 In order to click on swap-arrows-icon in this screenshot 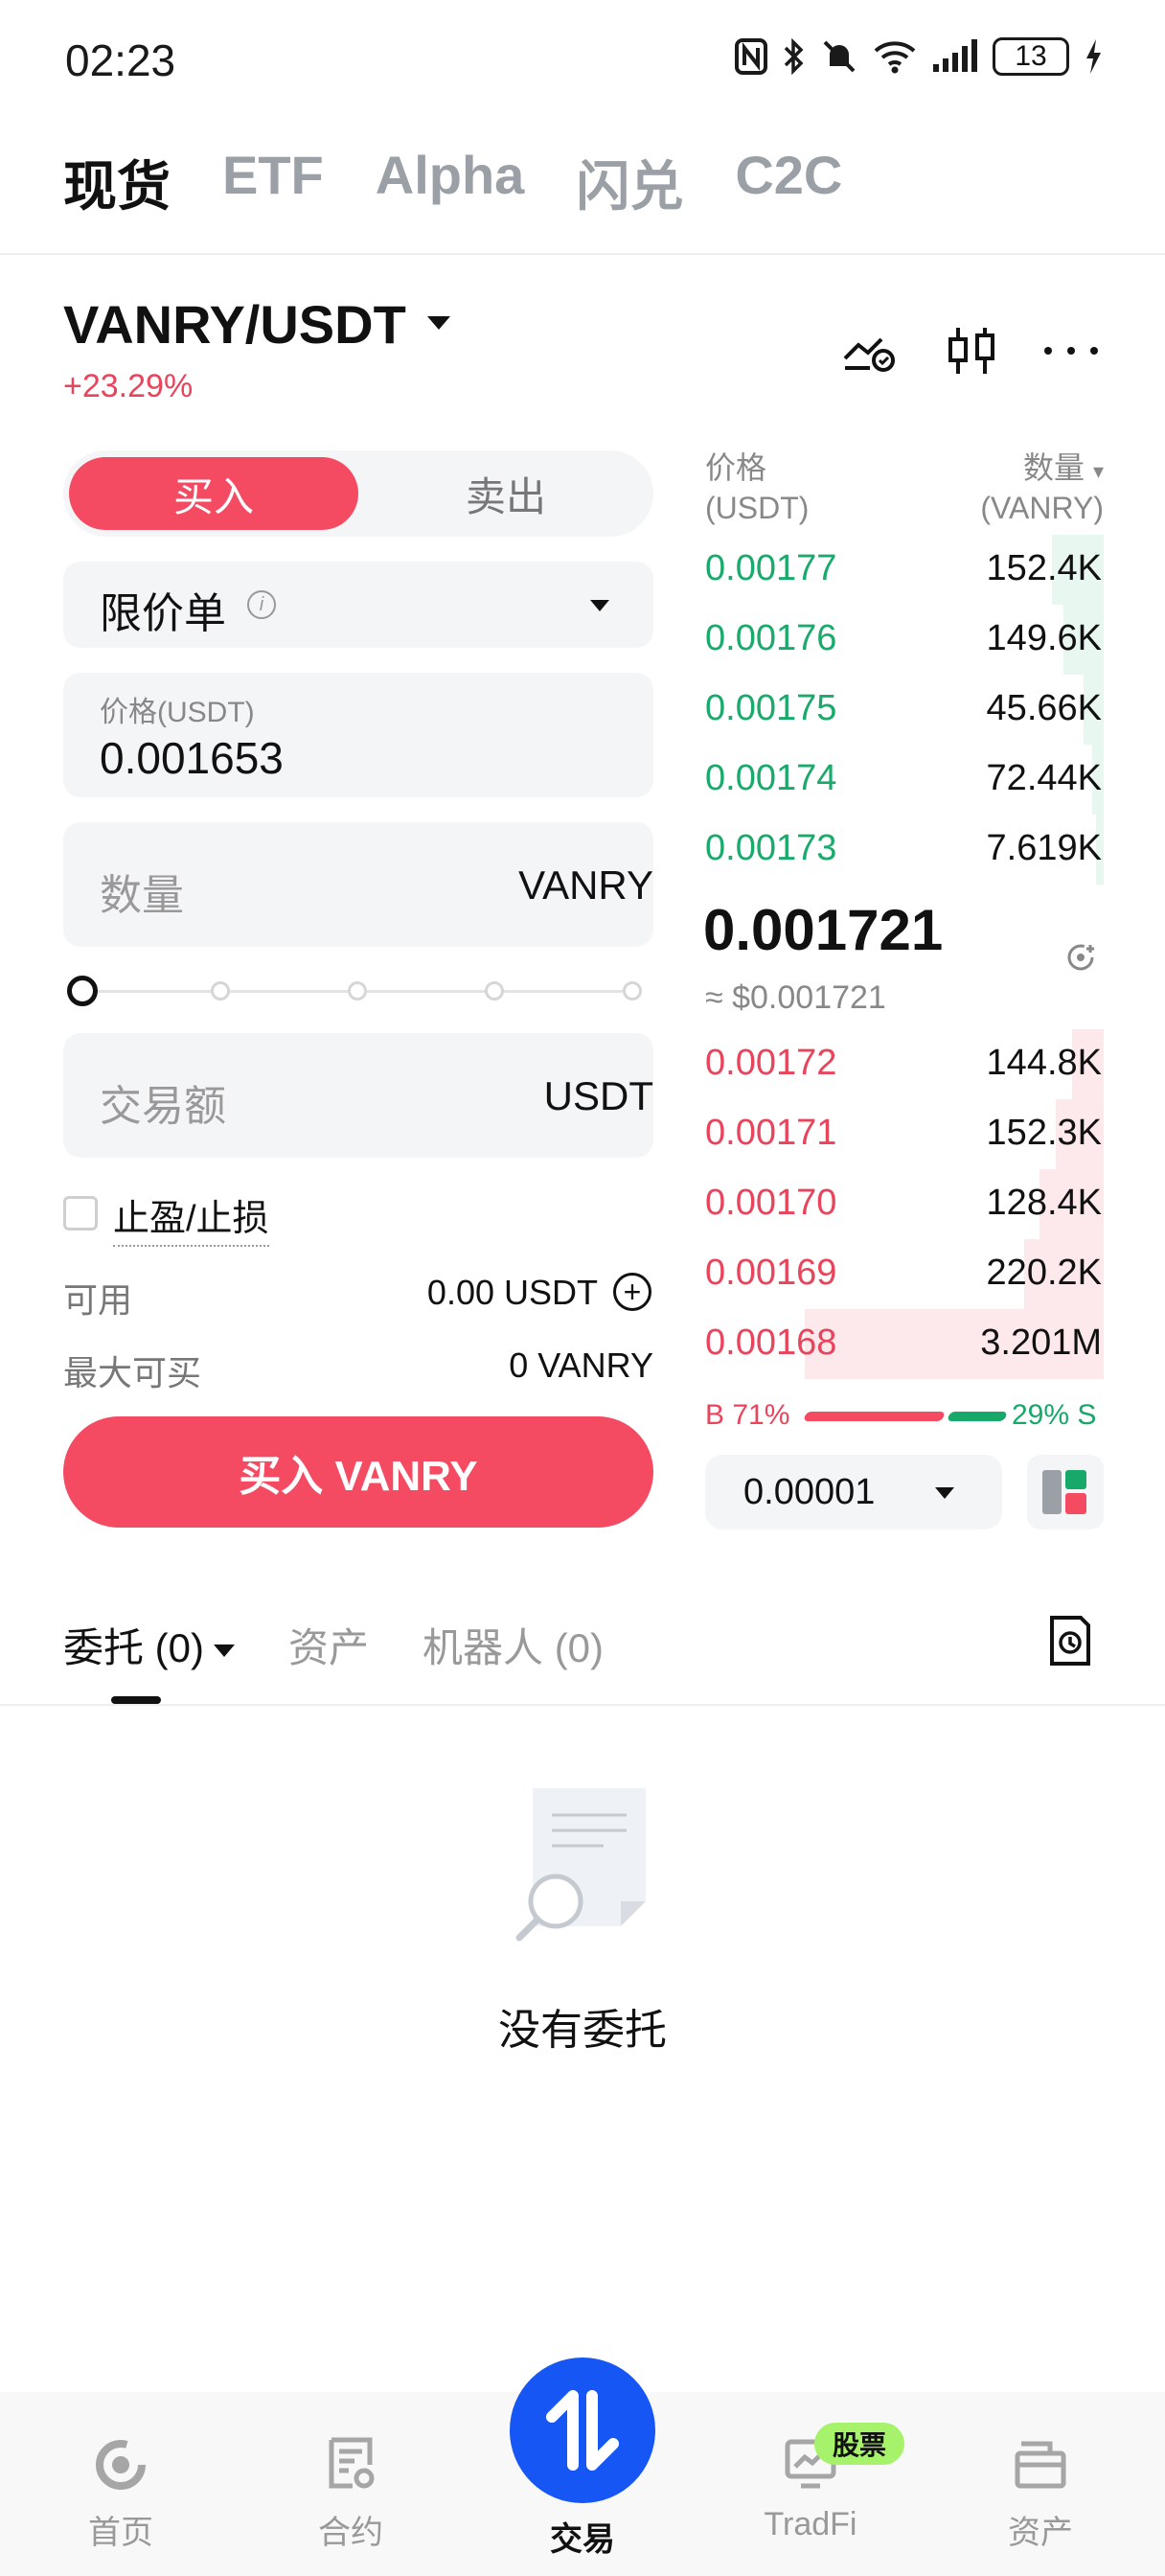, I will do `click(582, 2430)`.